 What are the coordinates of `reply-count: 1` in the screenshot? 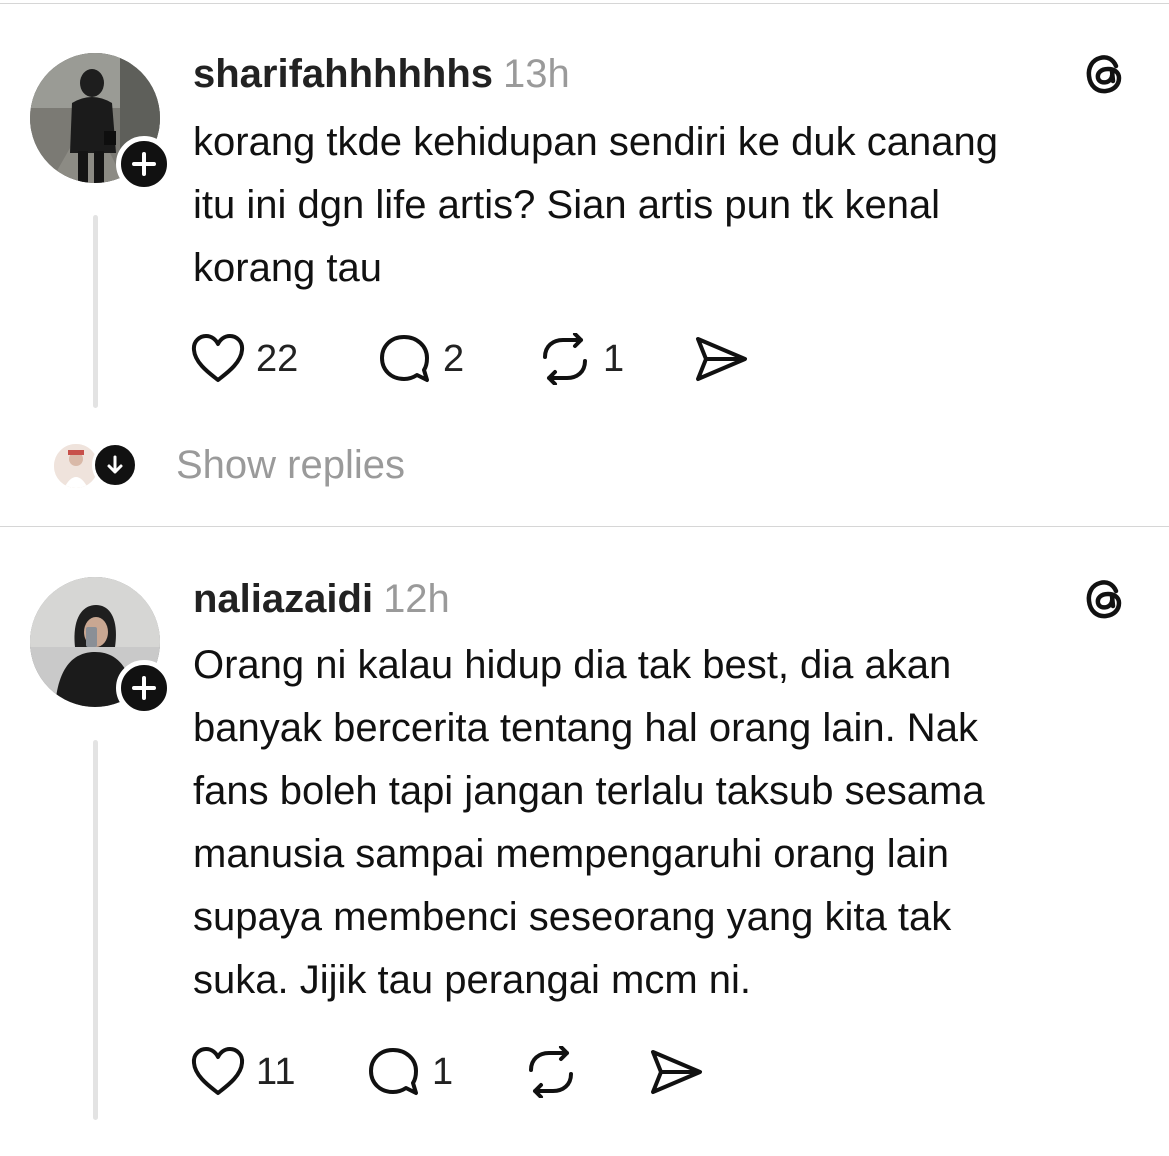 It's located at (443, 1071).